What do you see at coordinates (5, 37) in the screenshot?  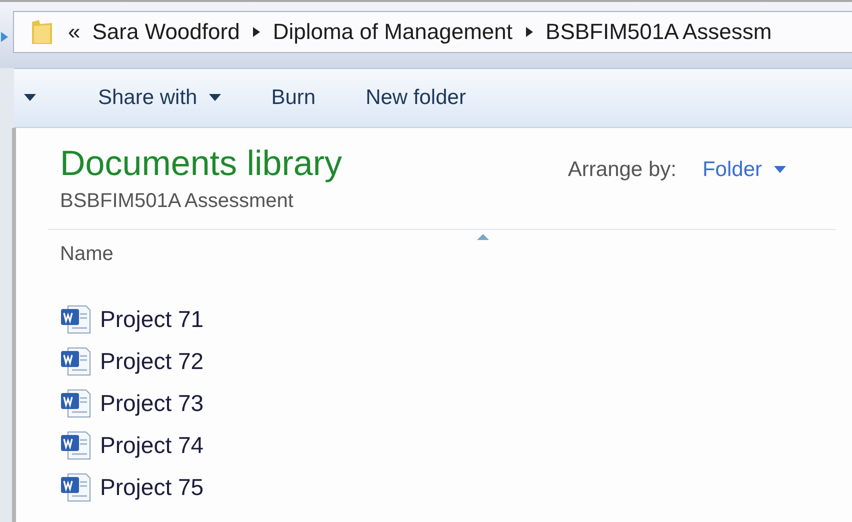 I see `arrow-icon` at bounding box center [5, 37].